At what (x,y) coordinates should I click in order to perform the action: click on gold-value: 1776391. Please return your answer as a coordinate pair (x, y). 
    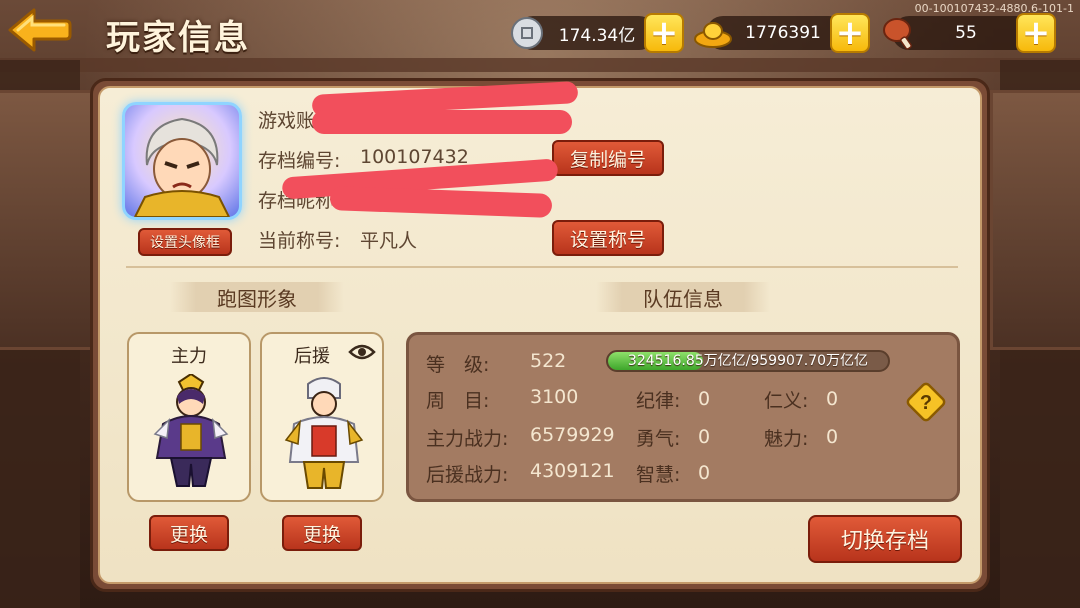
    Looking at the image, I should click on (783, 33).